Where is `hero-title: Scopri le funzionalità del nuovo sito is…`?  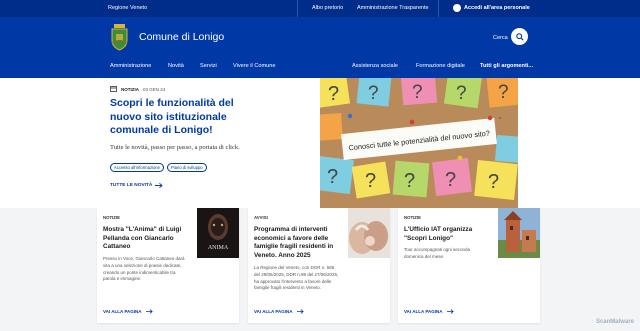 hero-title: Scopri le funzionalità del nuovo sito is… is located at coordinates (185, 117).